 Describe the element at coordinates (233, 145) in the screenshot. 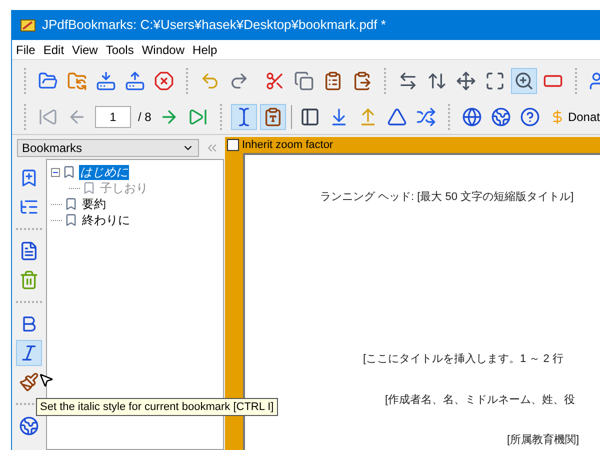

I see `inherit-zoom-checkbox` at that location.